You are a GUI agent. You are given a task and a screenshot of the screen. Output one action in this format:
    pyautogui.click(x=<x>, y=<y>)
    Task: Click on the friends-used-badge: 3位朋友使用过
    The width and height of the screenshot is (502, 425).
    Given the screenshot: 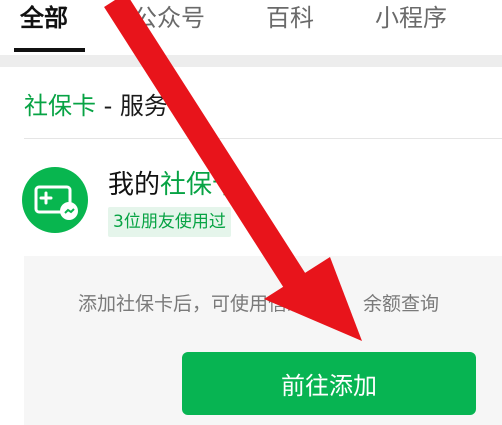 What is the action you would take?
    pyautogui.click(x=169, y=222)
    